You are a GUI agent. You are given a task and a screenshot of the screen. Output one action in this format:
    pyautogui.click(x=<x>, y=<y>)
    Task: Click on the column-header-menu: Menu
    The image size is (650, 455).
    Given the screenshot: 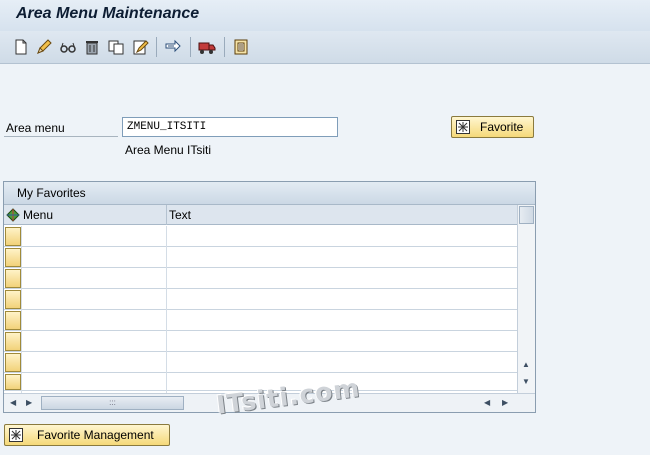 What is the action you would take?
    pyautogui.click(x=38, y=215)
    